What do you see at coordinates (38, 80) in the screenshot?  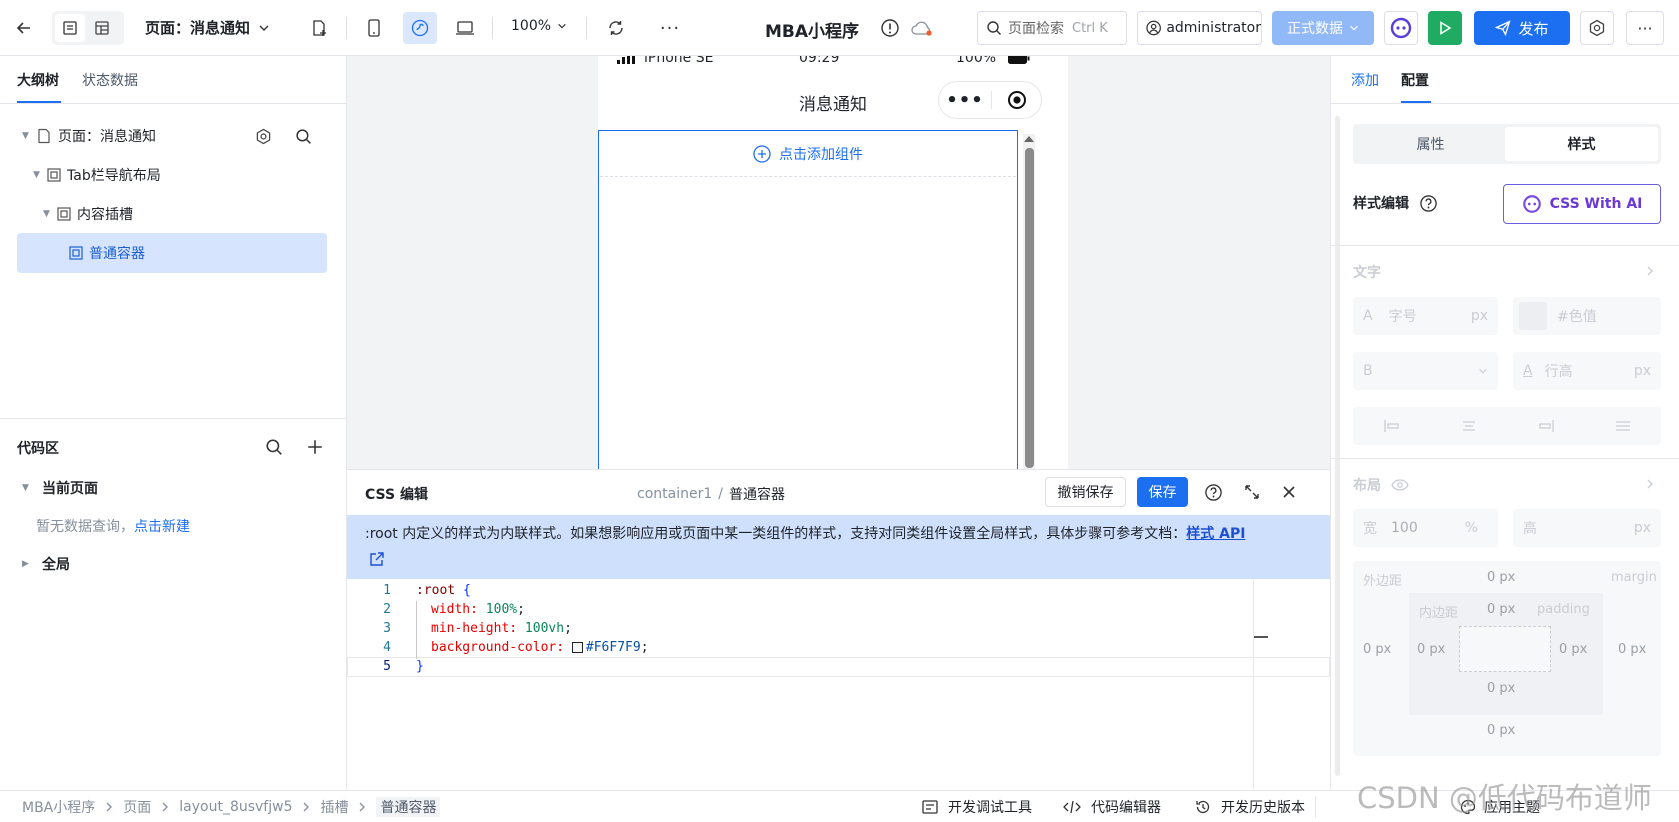 I see `tab-outline-tree: 大纲树` at bounding box center [38, 80].